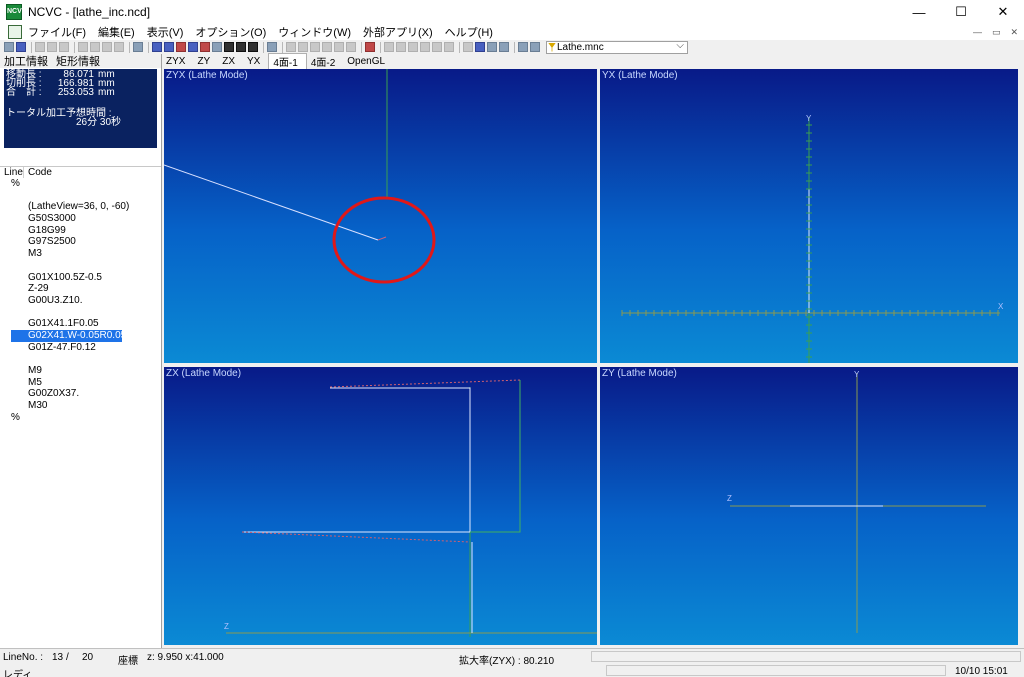 Image resolution: width=1024 pixels, height=677 pixels. I want to click on zoom-out-icon, so click(119, 47).